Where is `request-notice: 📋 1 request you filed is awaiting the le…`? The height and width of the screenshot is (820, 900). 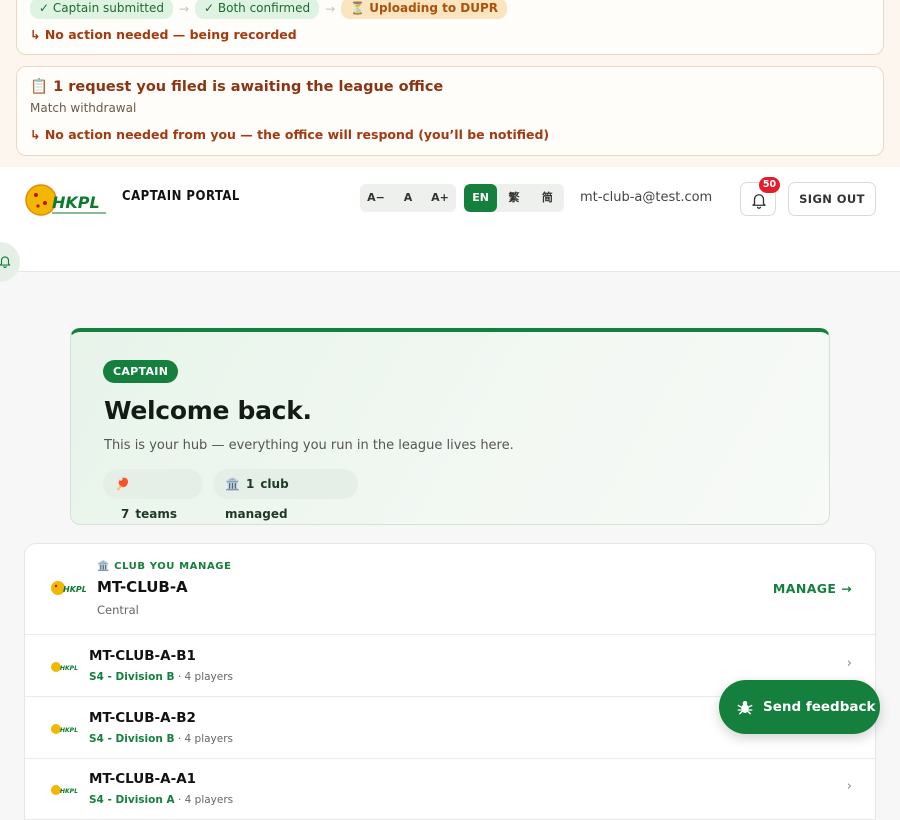
request-notice: 📋 1 request you filed is awaiting the le… is located at coordinates (450, 111).